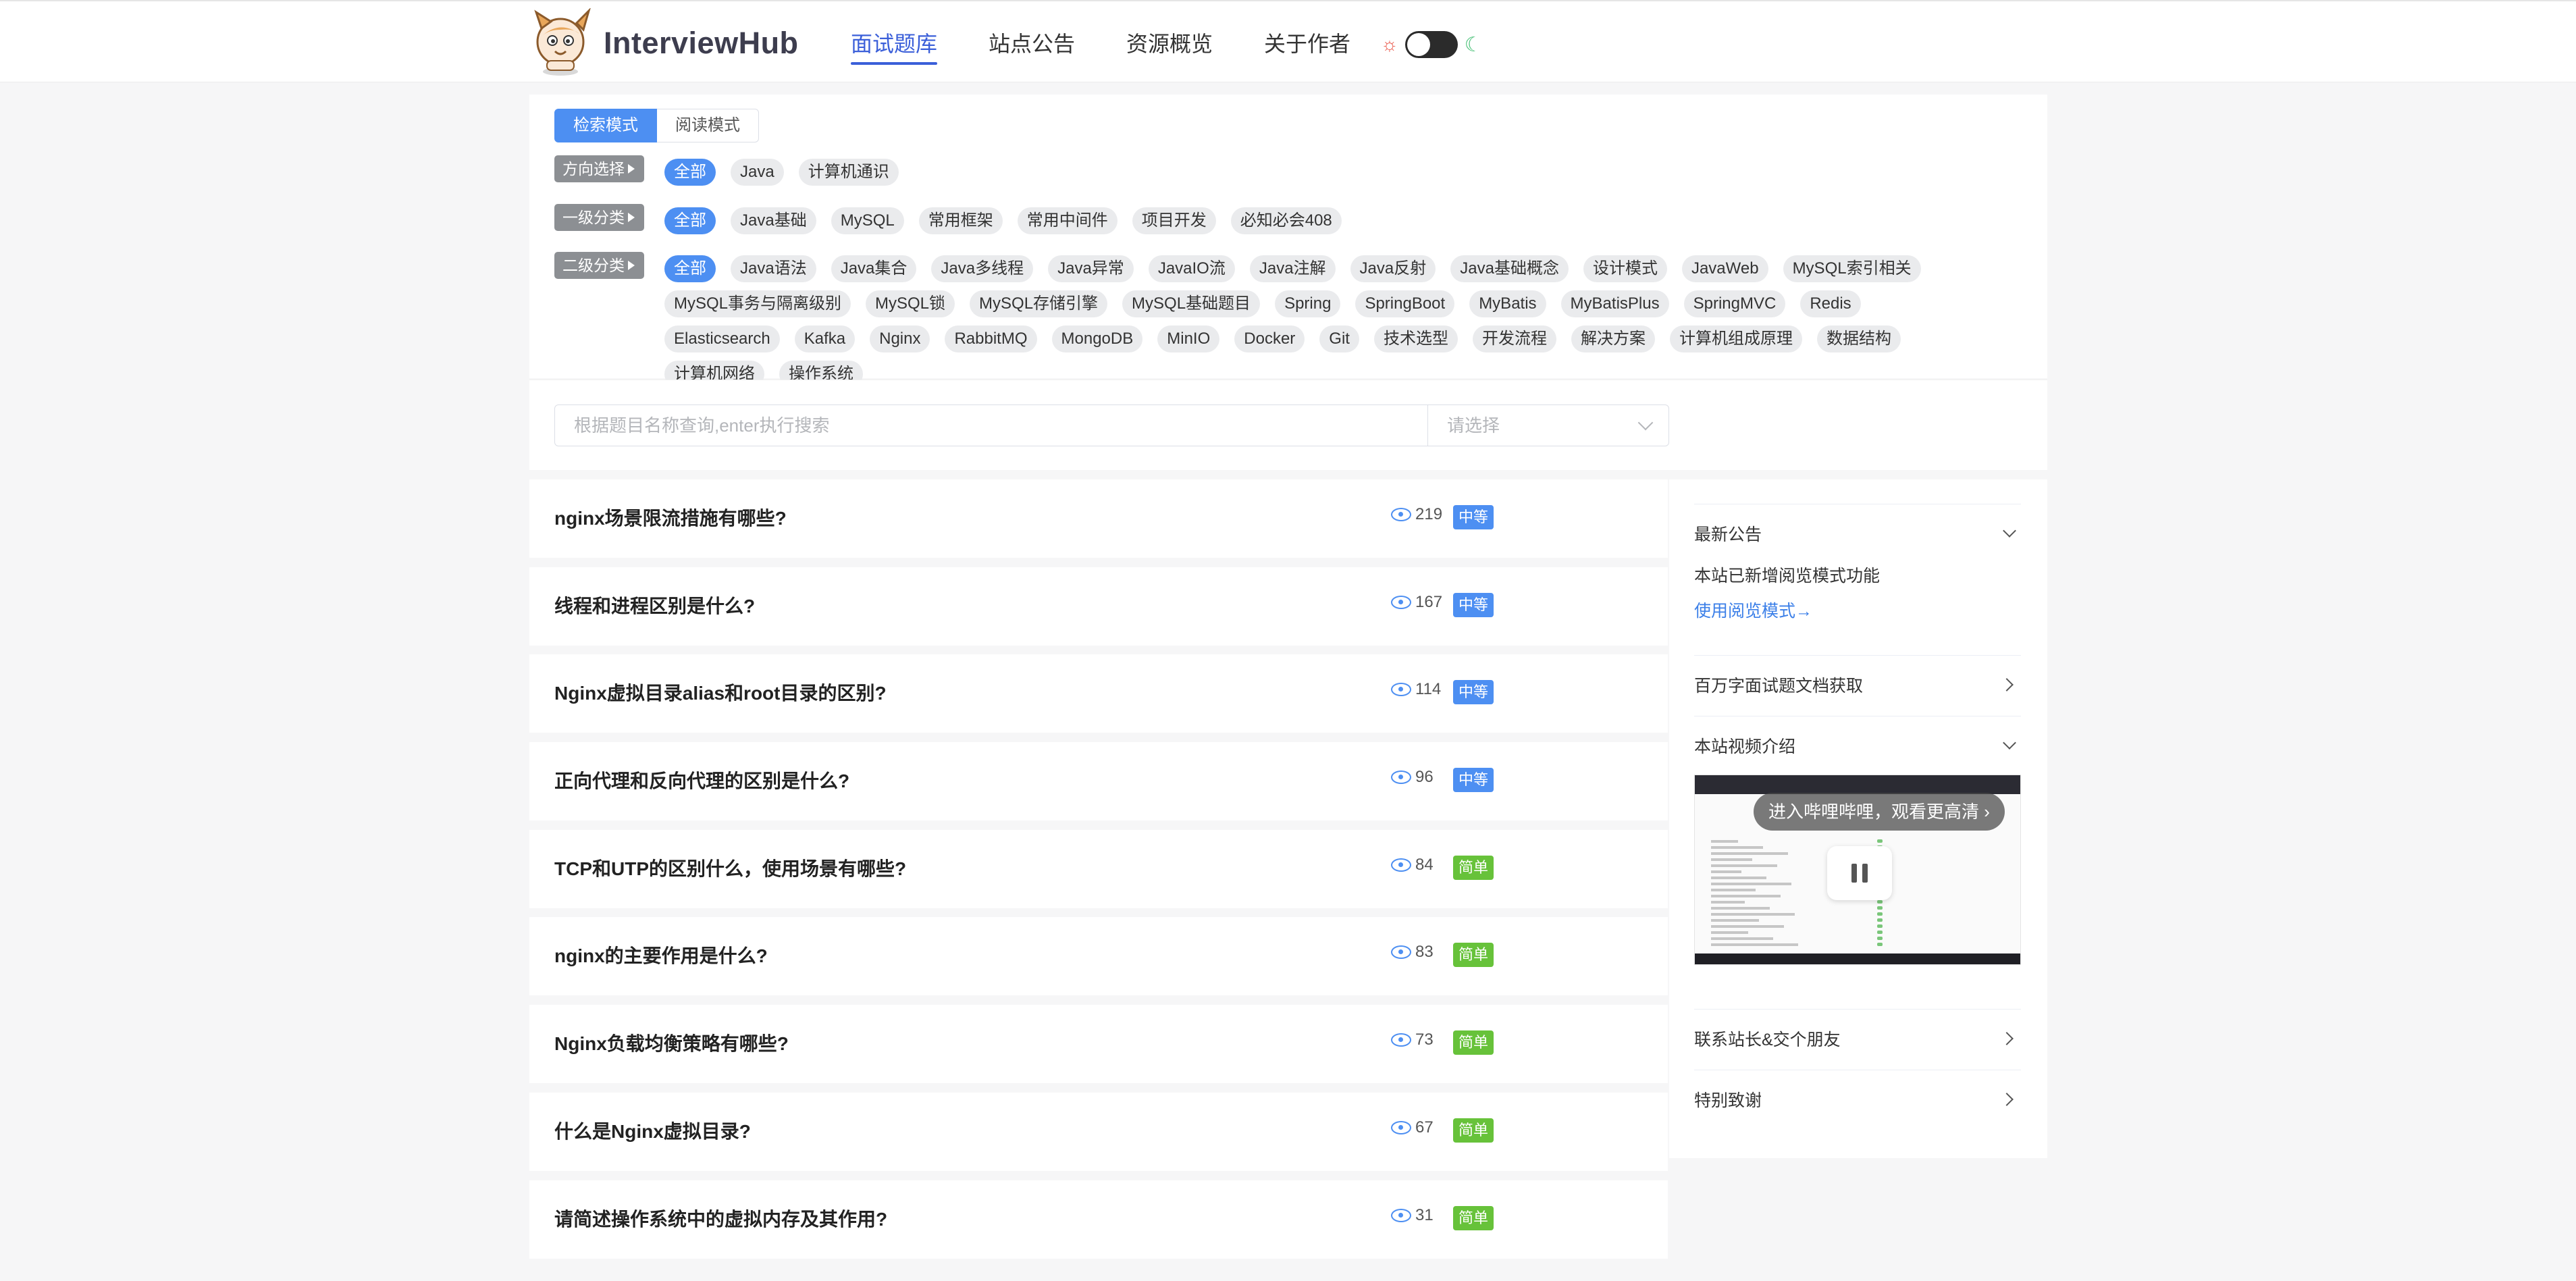 The image size is (2576, 1281). What do you see at coordinates (1858, 610) in the screenshot?
I see `read-mode-link: 使用阅览模式→` at bounding box center [1858, 610].